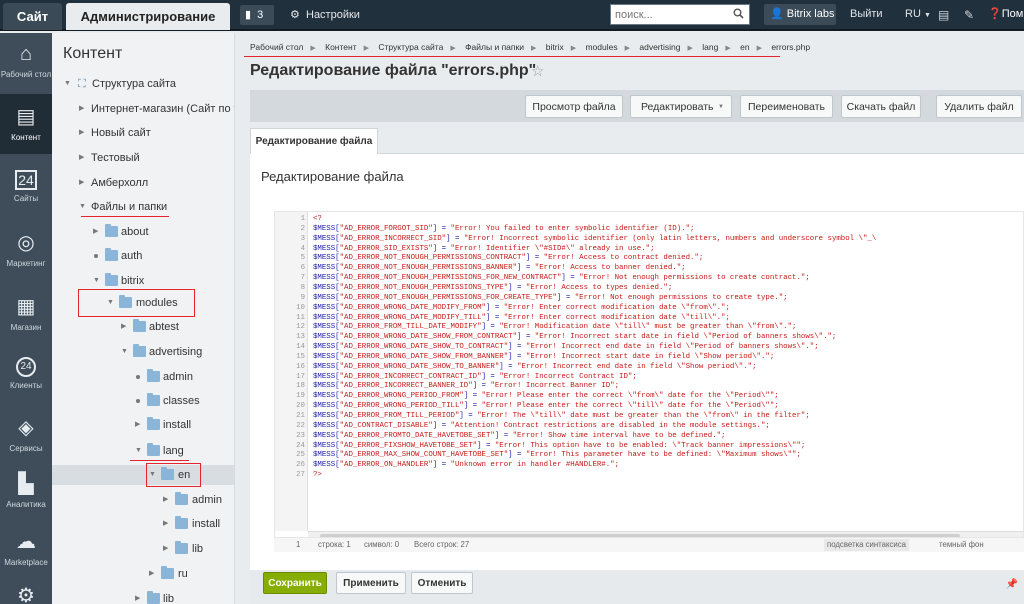 Image resolution: width=1024 pixels, height=604 pixels. Describe the element at coordinates (143, 158) in the screenshot. I see `tree-item: ▶ Тестовый` at that location.